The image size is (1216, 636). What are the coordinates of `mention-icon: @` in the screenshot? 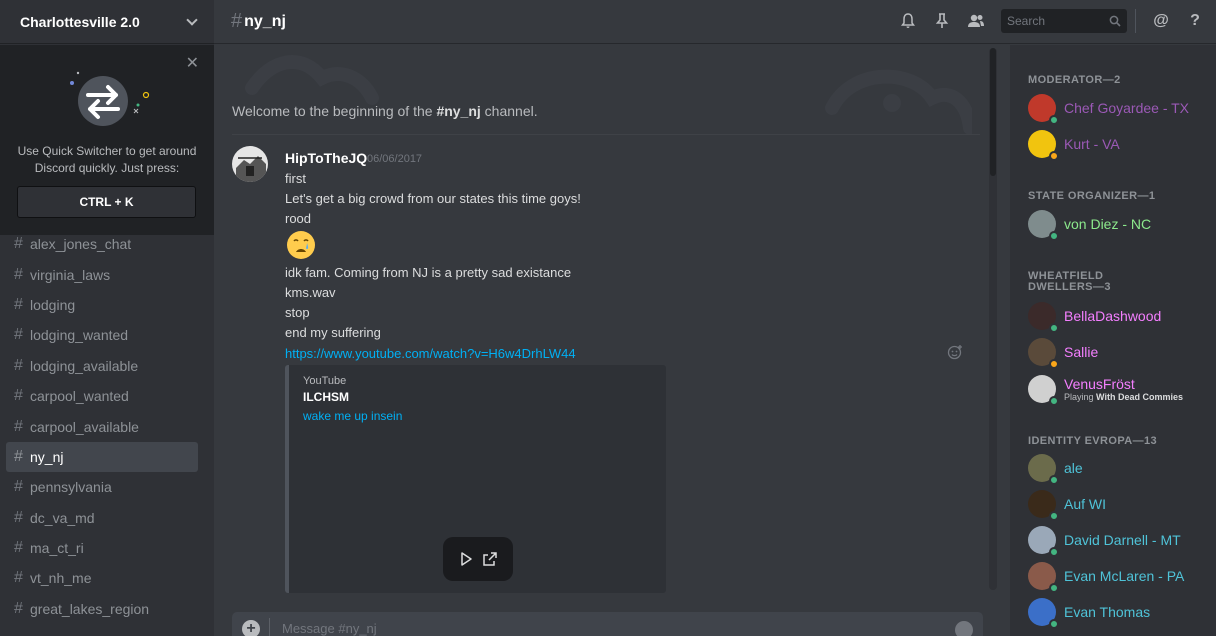 It's located at (1161, 21).